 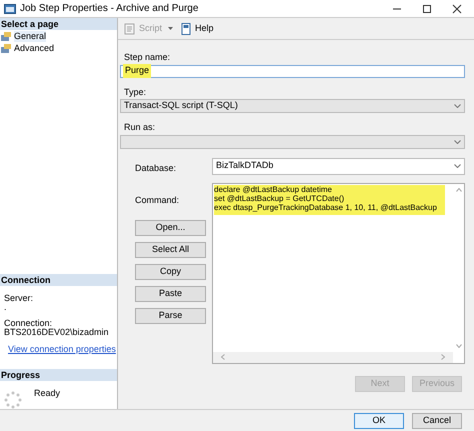 What do you see at coordinates (292, 141) in the screenshot?
I see `run-as-dropdown` at bounding box center [292, 141].